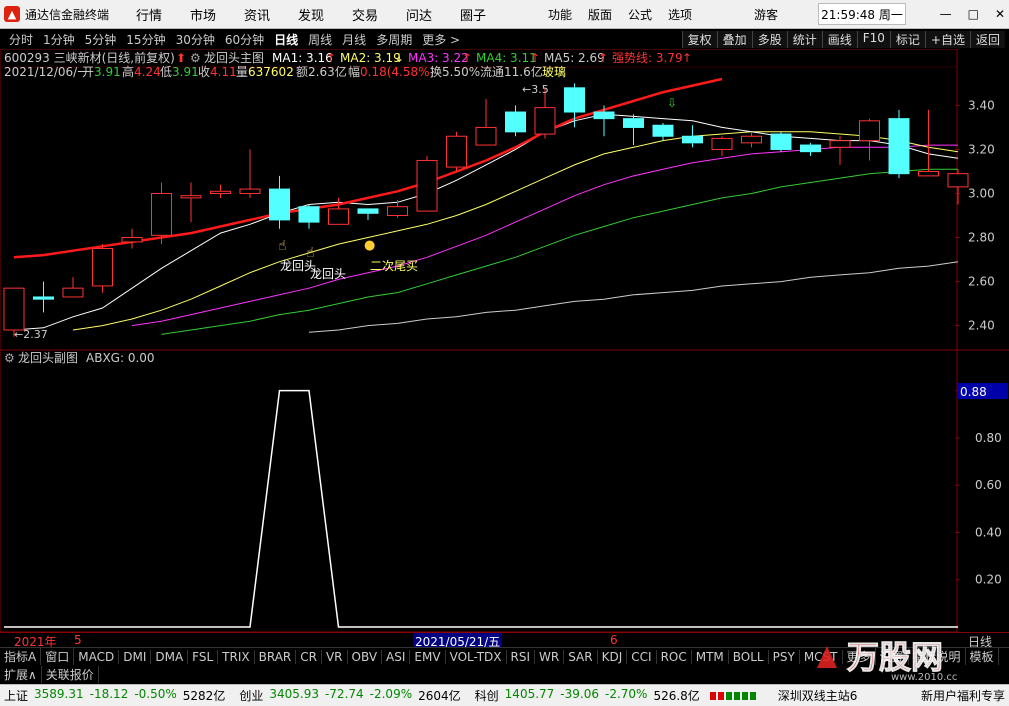 Image resolution: width=1009 pixels, height=706 pixels. I want to click on period-tab-5: 60分钟, so click(244, 39).